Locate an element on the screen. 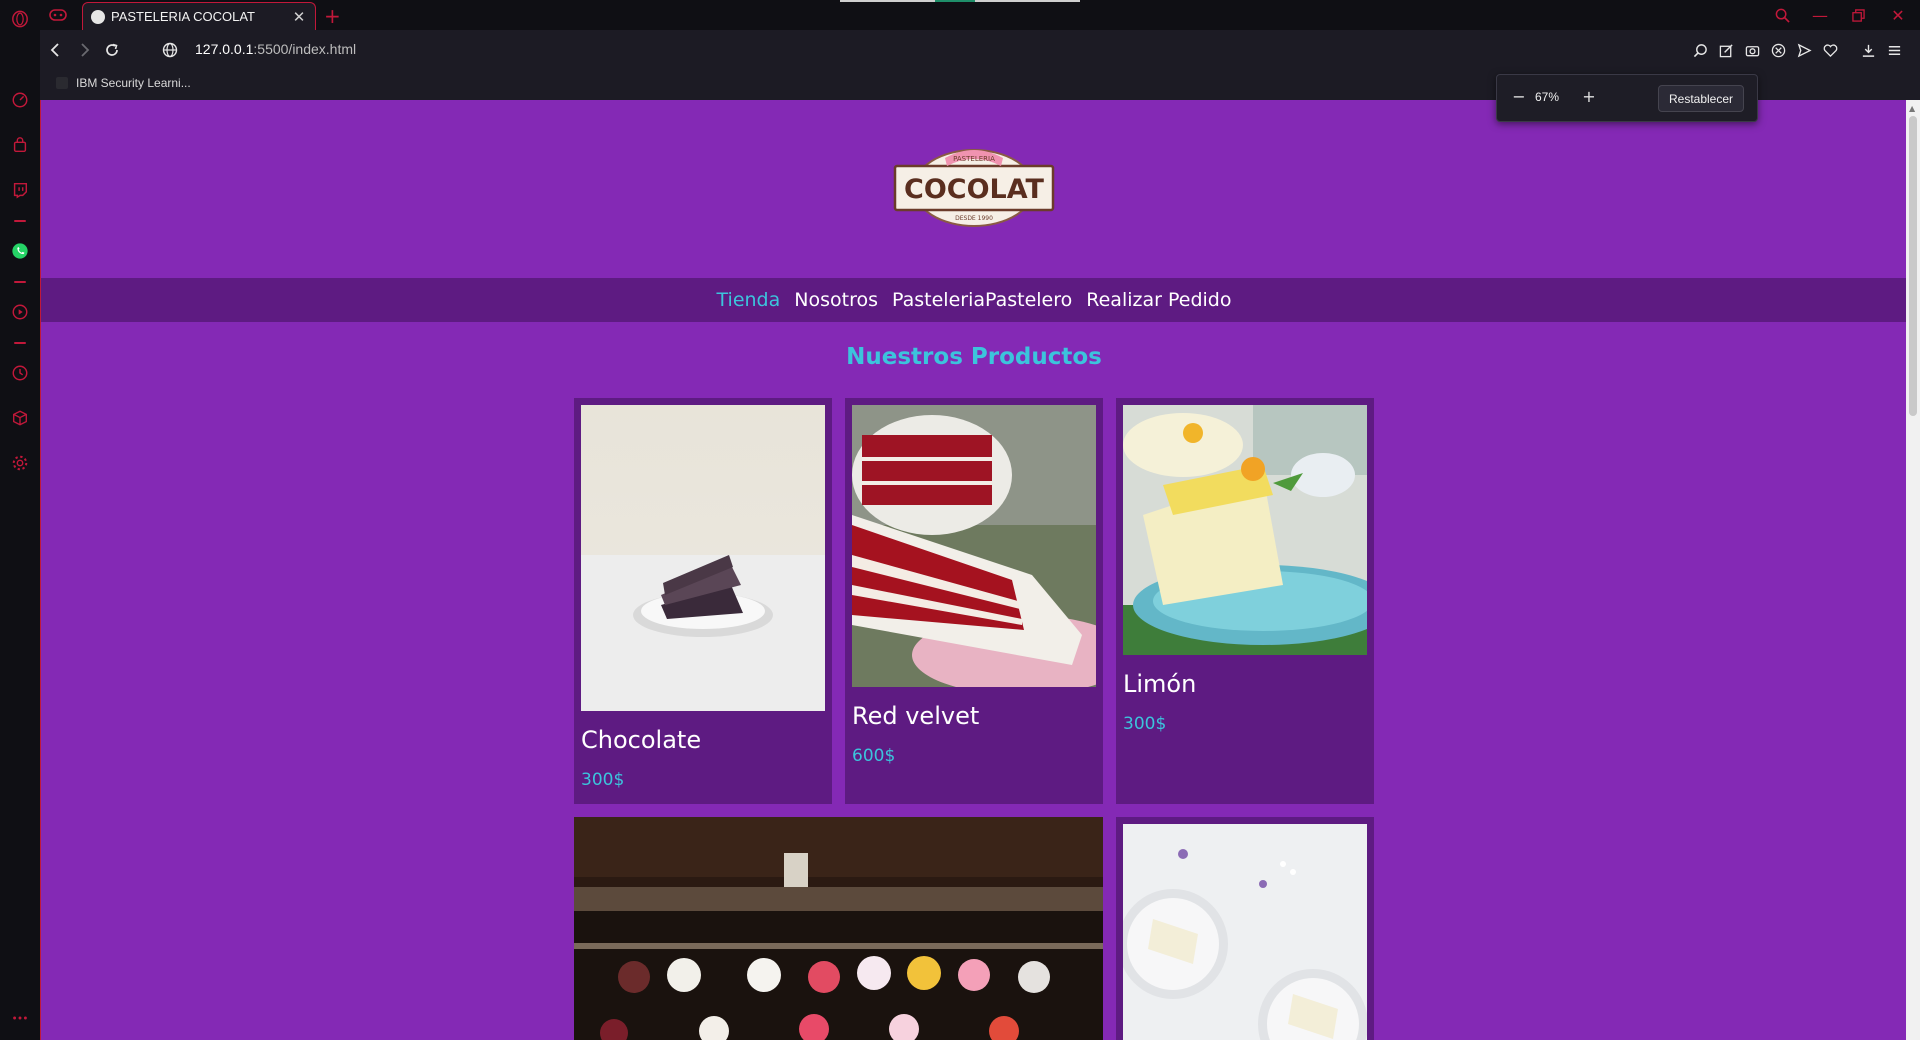  game-controller-icon is located at coordinates (58, 15).